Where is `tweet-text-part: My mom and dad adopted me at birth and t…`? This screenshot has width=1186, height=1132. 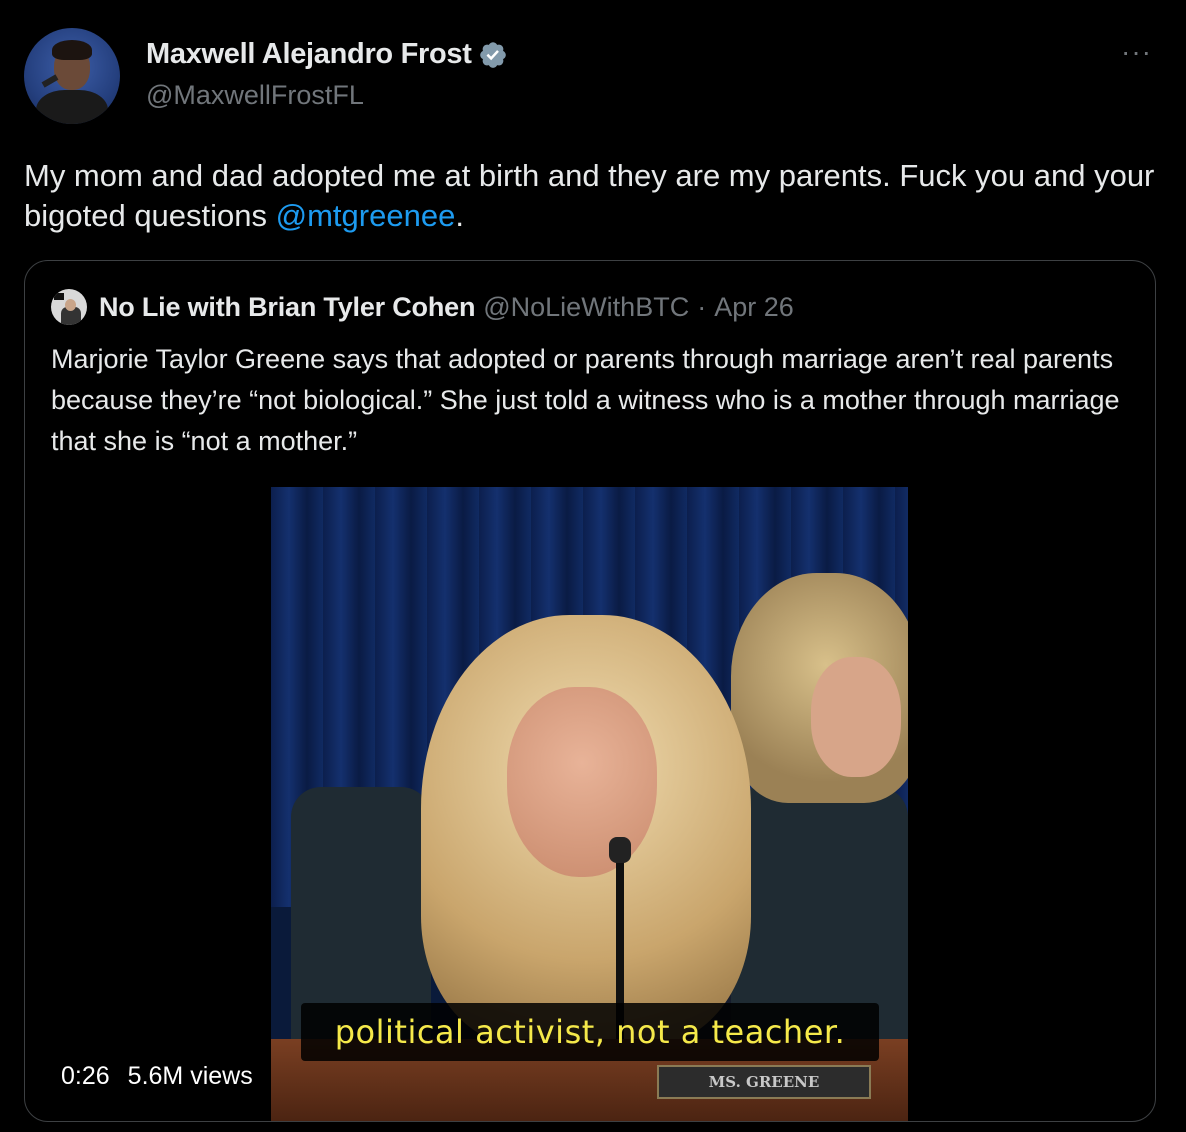
tweet-text-part: My mom and dad adopted me at birth and t… is located at coordinates (589, 195).